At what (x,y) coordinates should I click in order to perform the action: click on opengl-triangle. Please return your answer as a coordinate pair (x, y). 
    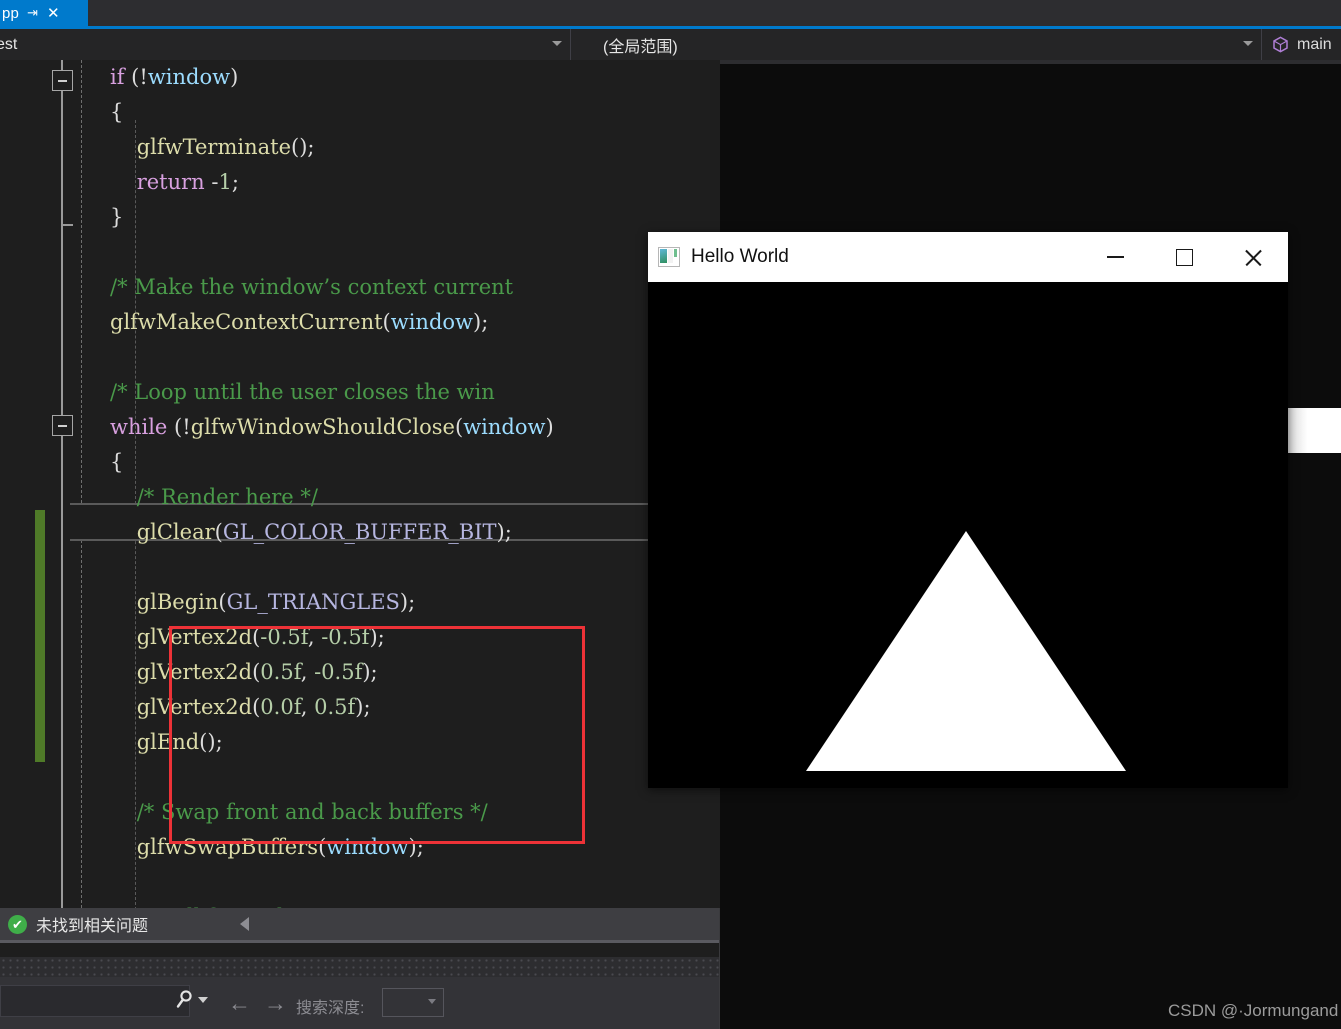
    Looking at the image, I should click on (966, 651).